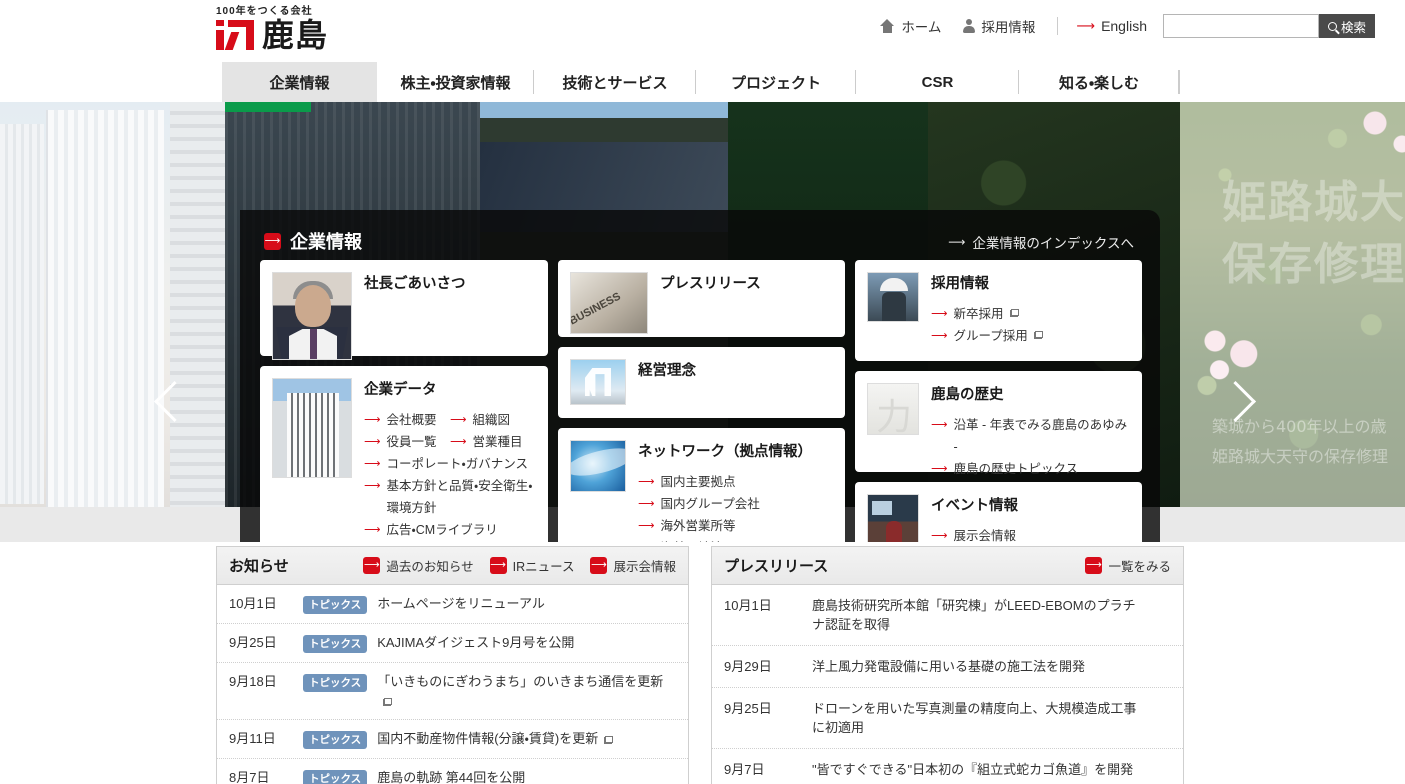 Image resolution: width=1405 pixels, height=784 pixels. Describe the element at coordinates (407, 420) in the screenshot. I see `link-company-profile: ⟶ 会社概要` at that location.